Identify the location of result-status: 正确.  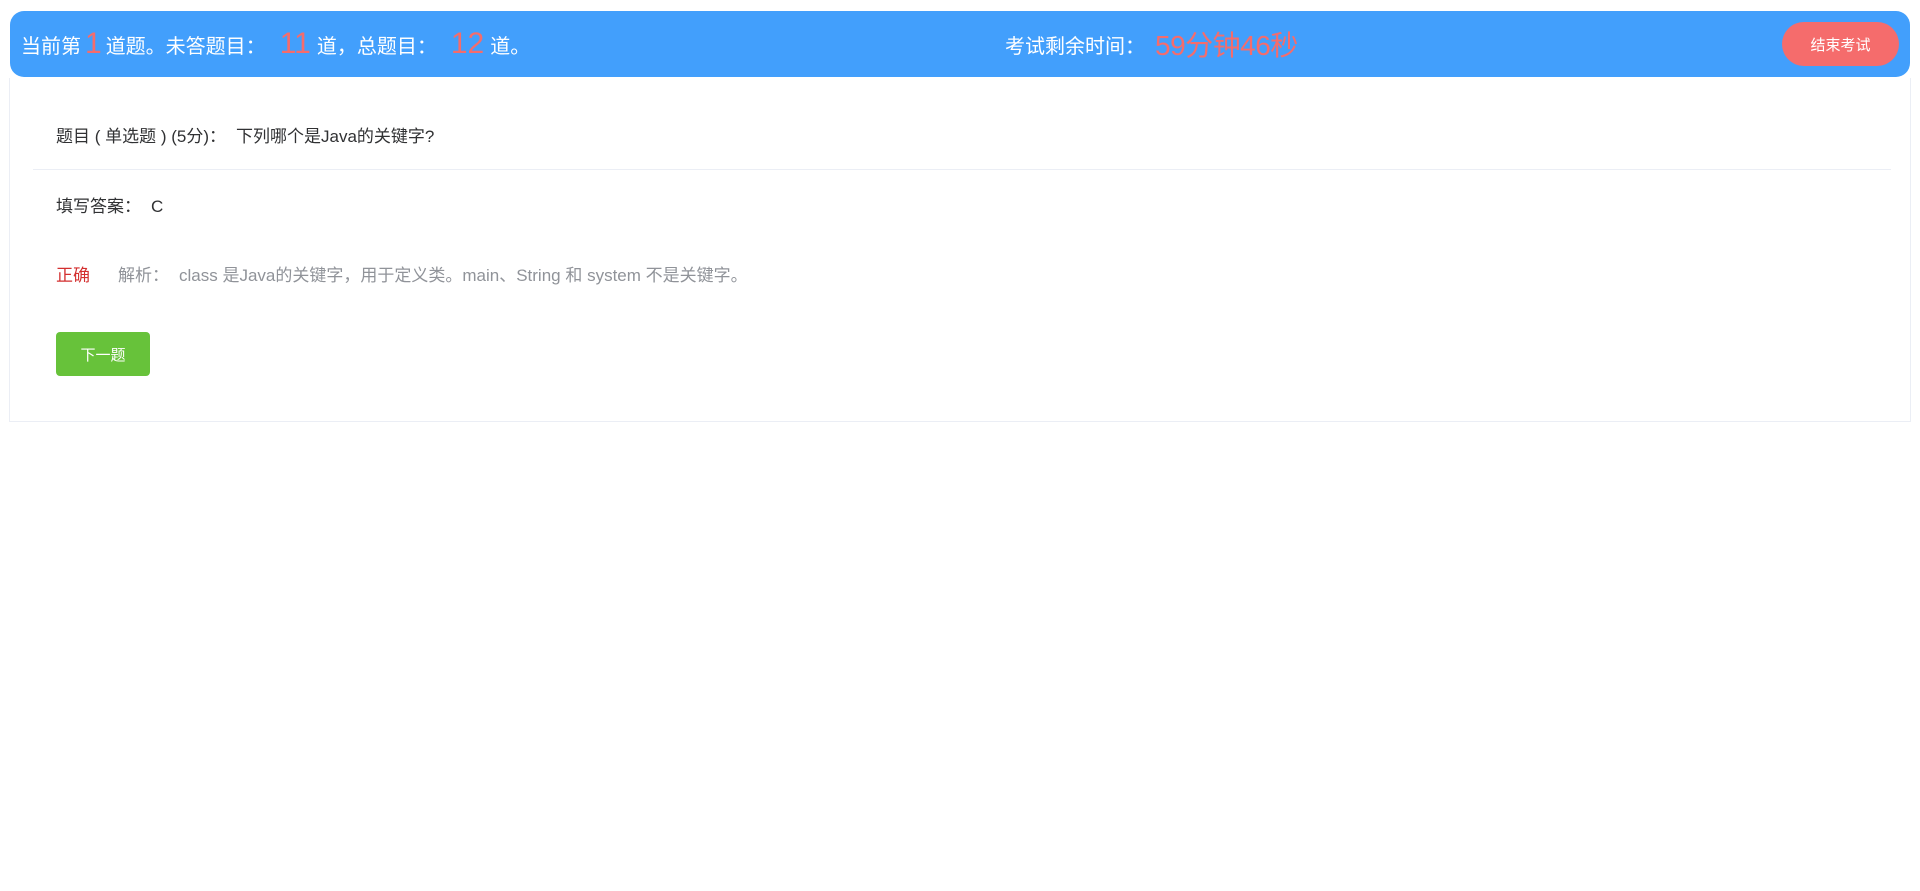
(73, 275).